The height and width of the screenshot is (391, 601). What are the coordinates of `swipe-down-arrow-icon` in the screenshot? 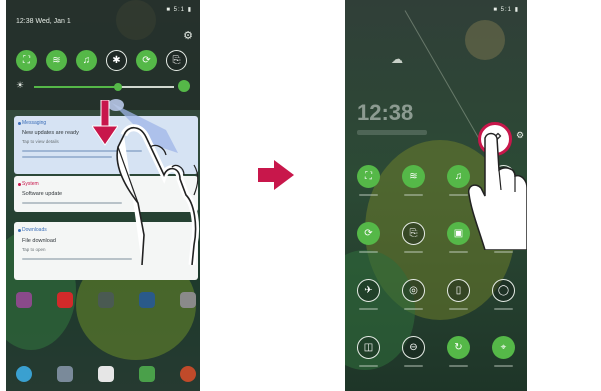 It's located at (105, 123).